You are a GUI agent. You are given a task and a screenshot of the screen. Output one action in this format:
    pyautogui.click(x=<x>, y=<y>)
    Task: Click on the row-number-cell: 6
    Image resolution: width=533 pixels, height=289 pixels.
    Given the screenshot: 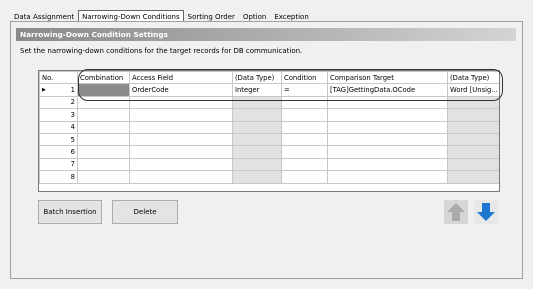 What is the action you would take?
    pyautogui.click(x=58, y=152)
    